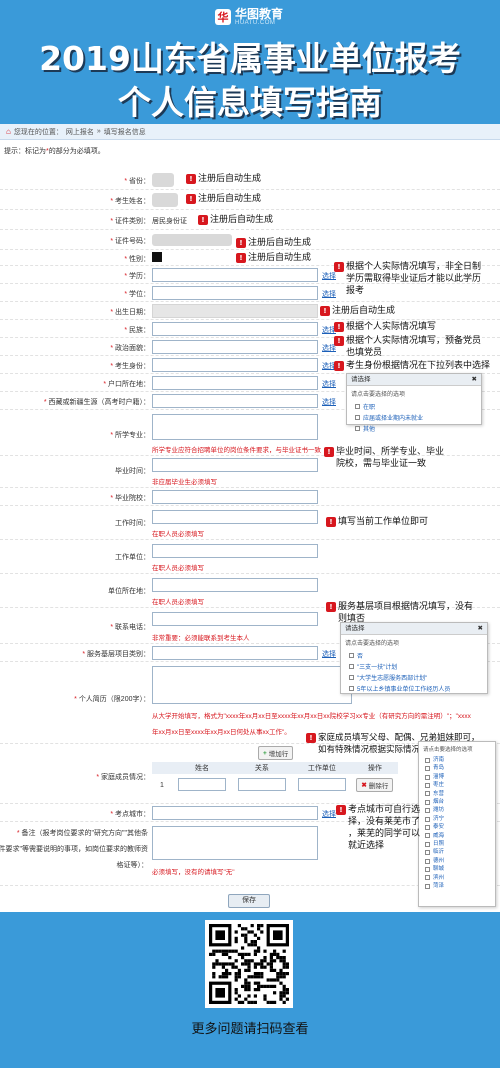 The height and width of the screenshot is (1068, 500). Describe the element at coordinates (235, 497) in the screenshot. I see `school-input` at that location.